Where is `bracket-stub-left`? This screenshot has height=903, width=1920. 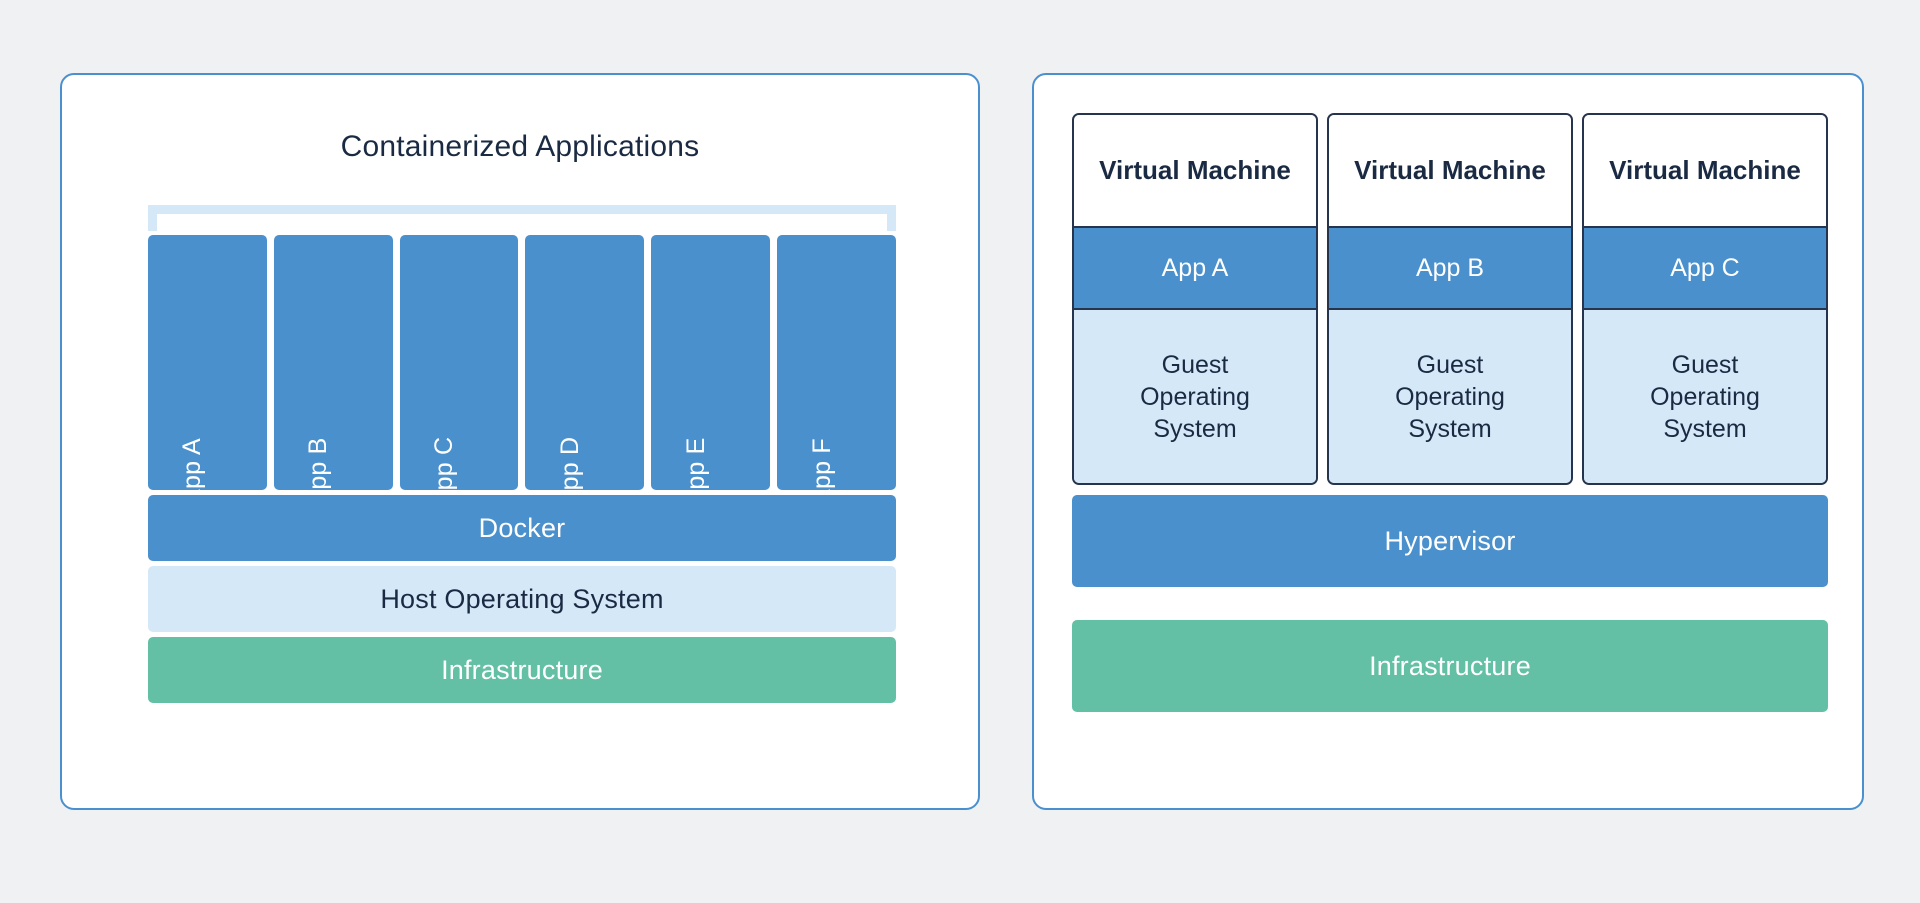 bracket-stub-left is located at coordinates (152, 218).